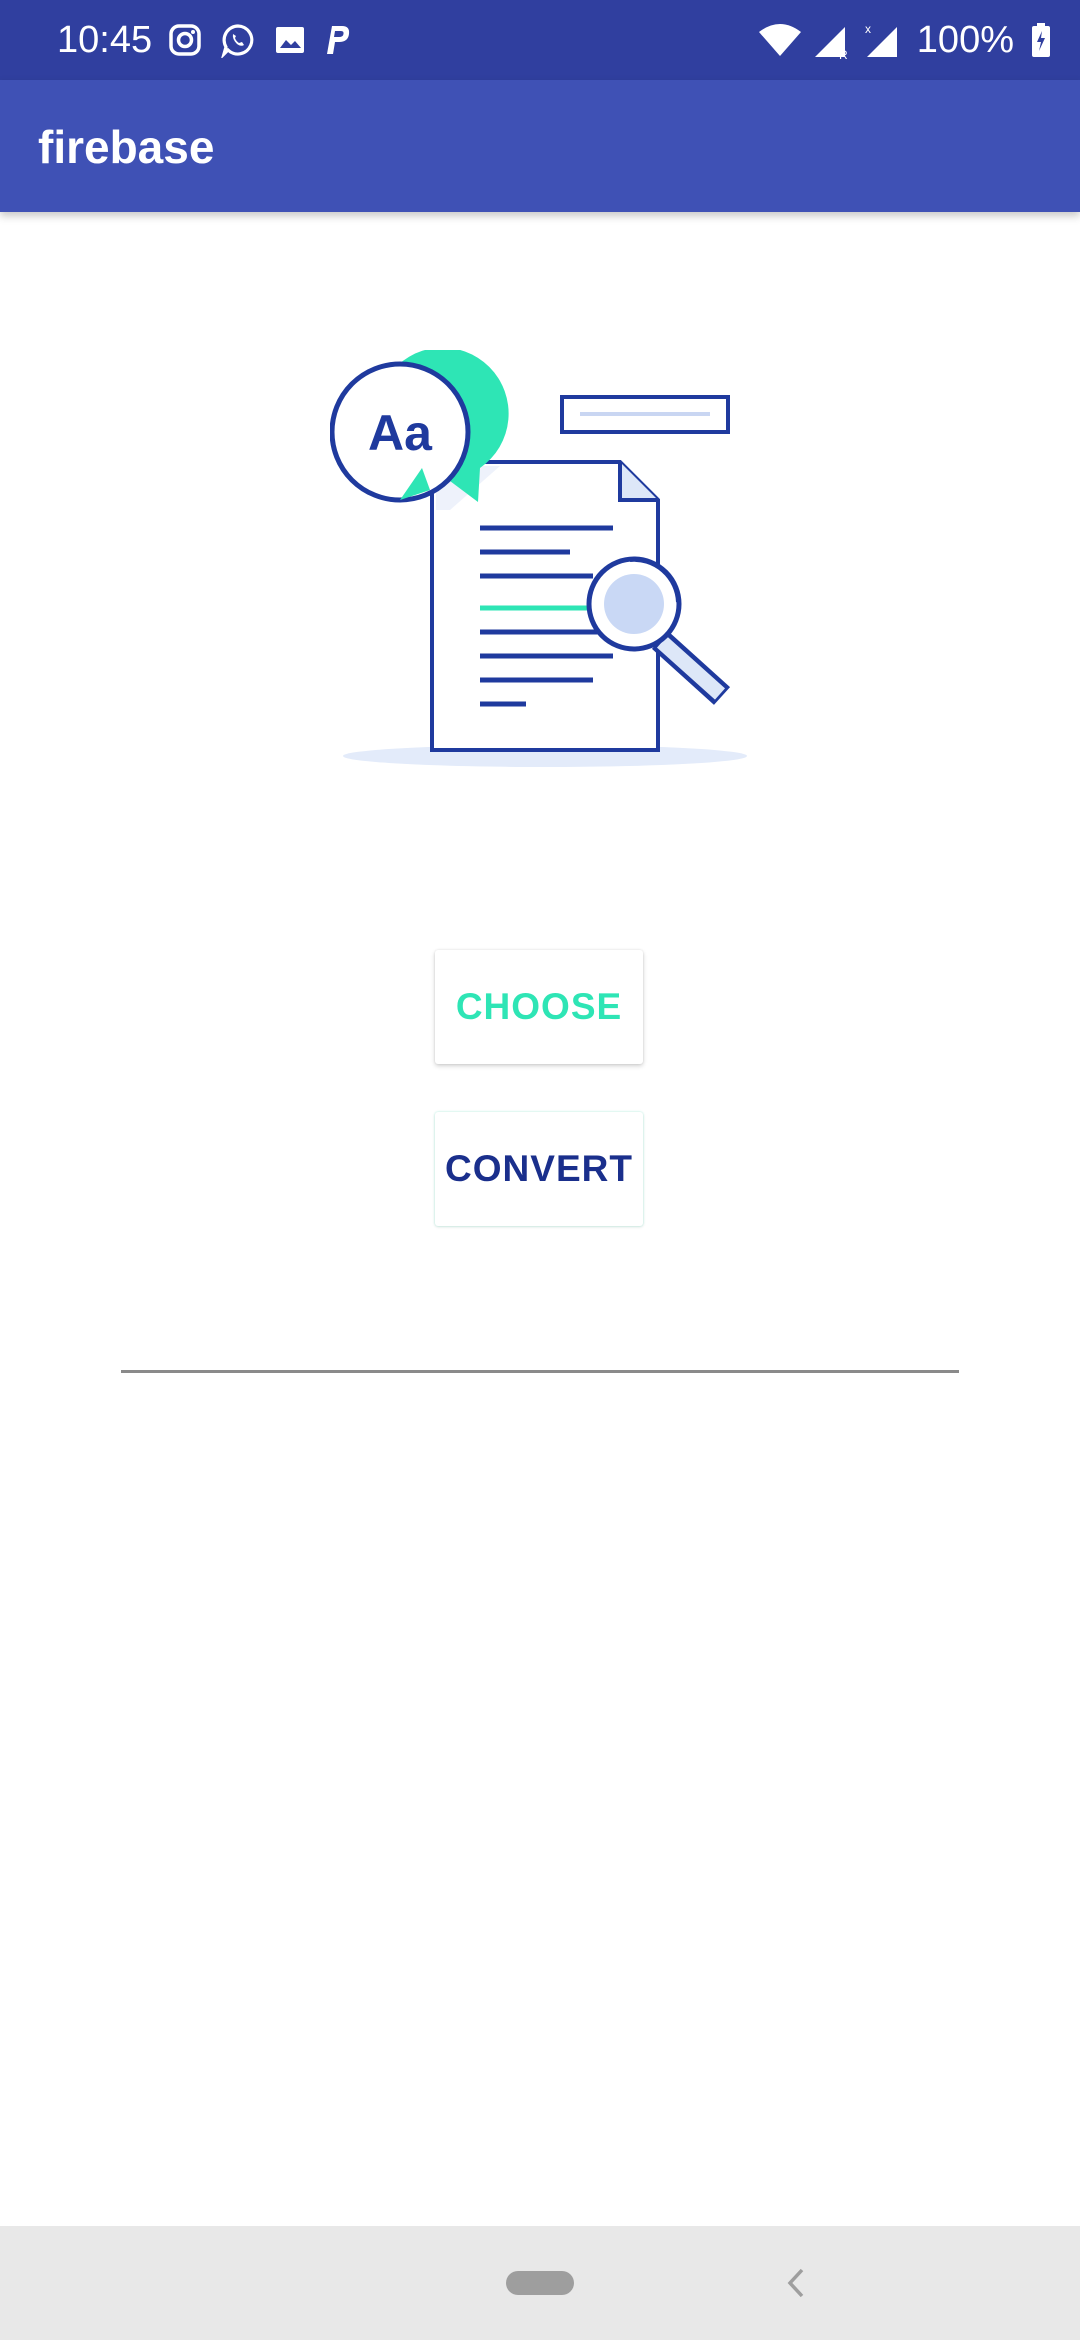  I want to click on svg-text: x, so click(868, 29).